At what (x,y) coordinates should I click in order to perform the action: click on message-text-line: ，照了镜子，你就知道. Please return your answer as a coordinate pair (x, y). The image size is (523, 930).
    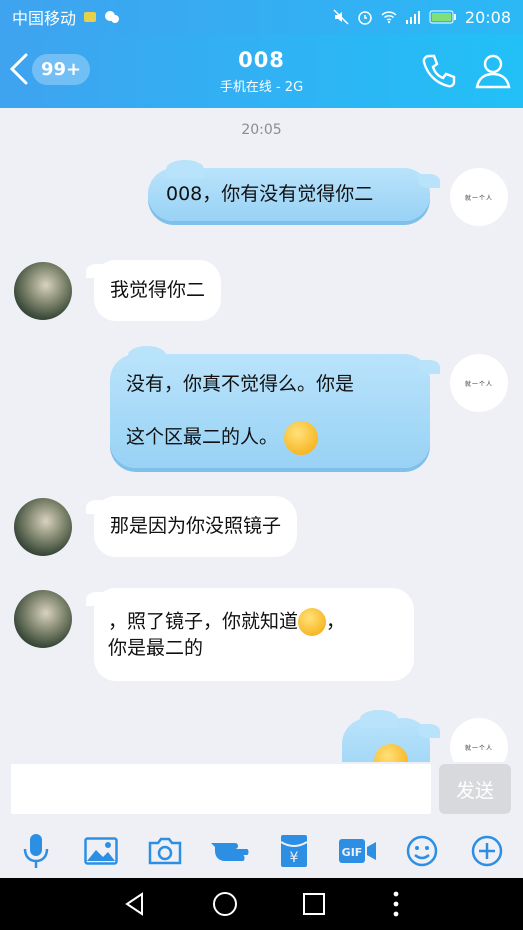
    Looking at the image, I should click on (203, 621).